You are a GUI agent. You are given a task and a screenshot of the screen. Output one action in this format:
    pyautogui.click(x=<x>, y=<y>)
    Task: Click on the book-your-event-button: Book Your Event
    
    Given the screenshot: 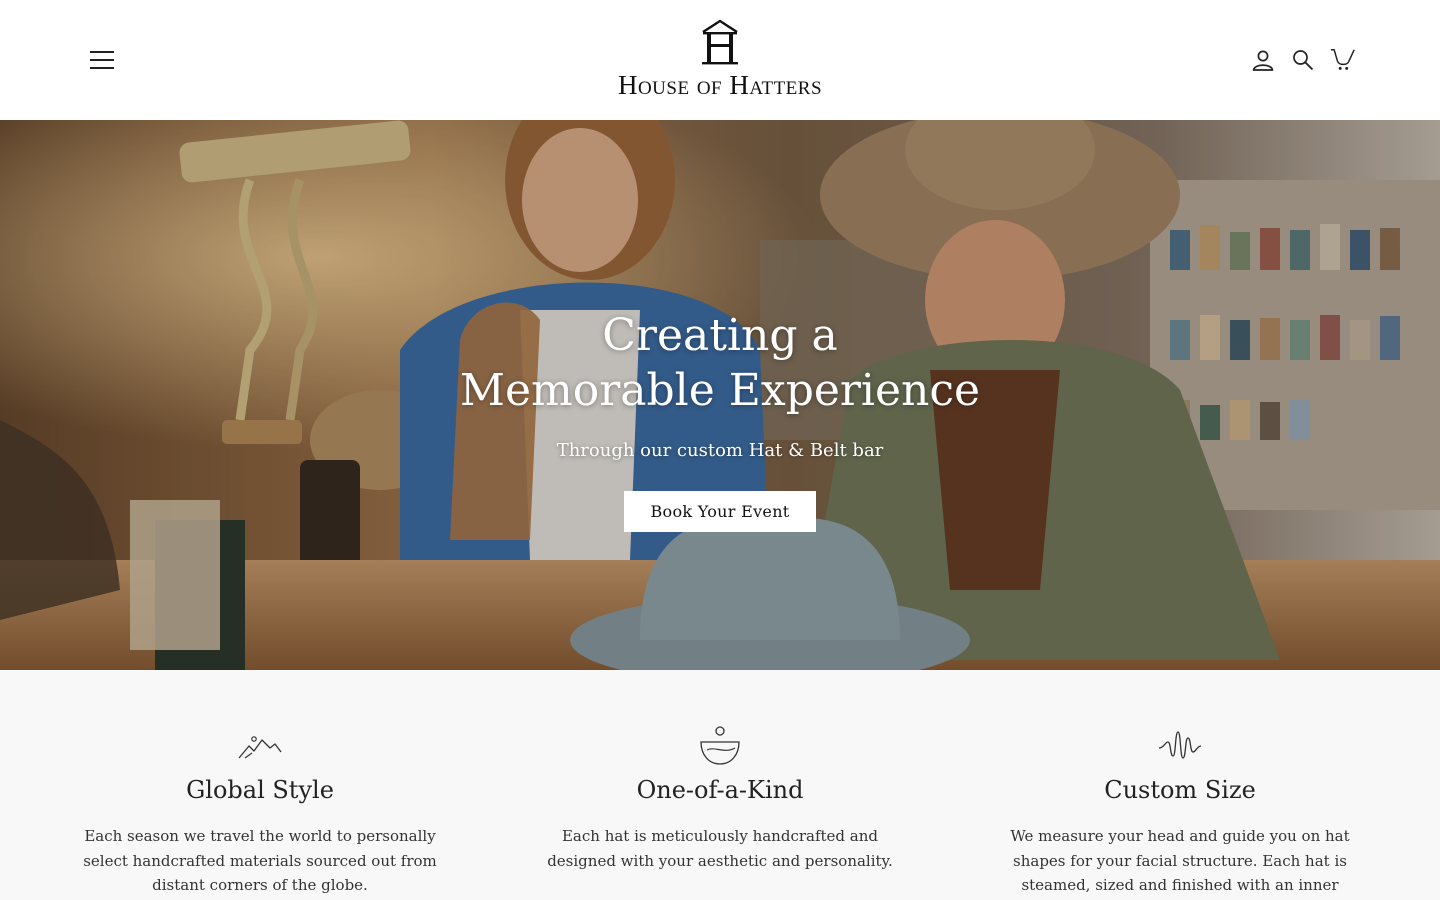 What is the action you would take?
    pyautogui.click(x=720, y=511)
    